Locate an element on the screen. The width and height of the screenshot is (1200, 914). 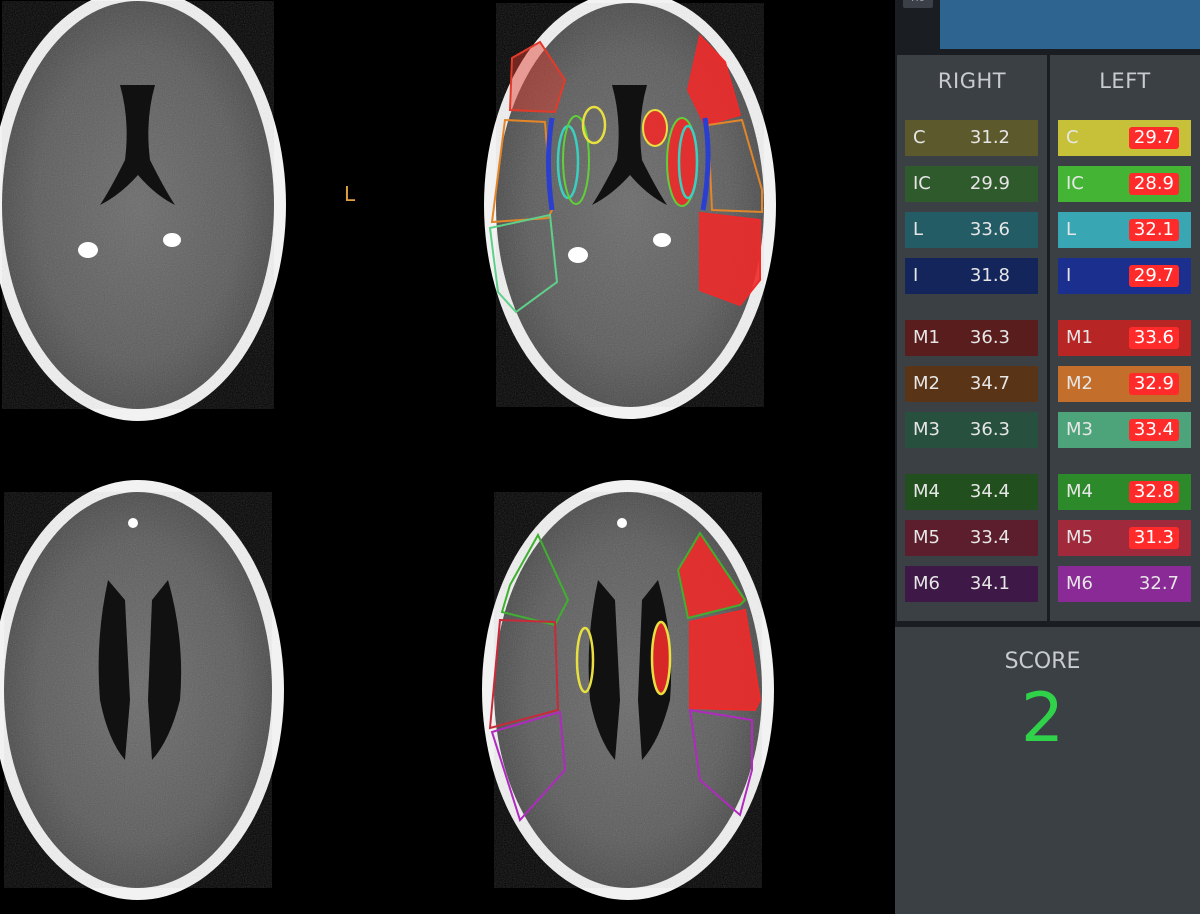
right-region-m4: M4 34.4 is located at coordinates (971, 492).